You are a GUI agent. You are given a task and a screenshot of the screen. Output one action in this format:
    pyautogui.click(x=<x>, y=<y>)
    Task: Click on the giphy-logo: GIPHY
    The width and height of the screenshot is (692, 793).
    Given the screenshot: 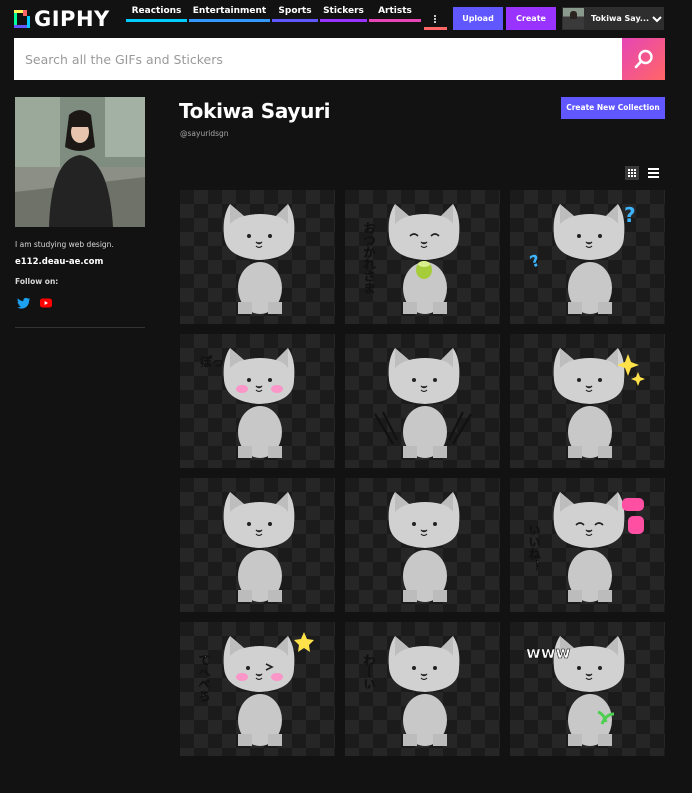 What is the action you would take?
    pyautogui.click(x=62, y=19)
    